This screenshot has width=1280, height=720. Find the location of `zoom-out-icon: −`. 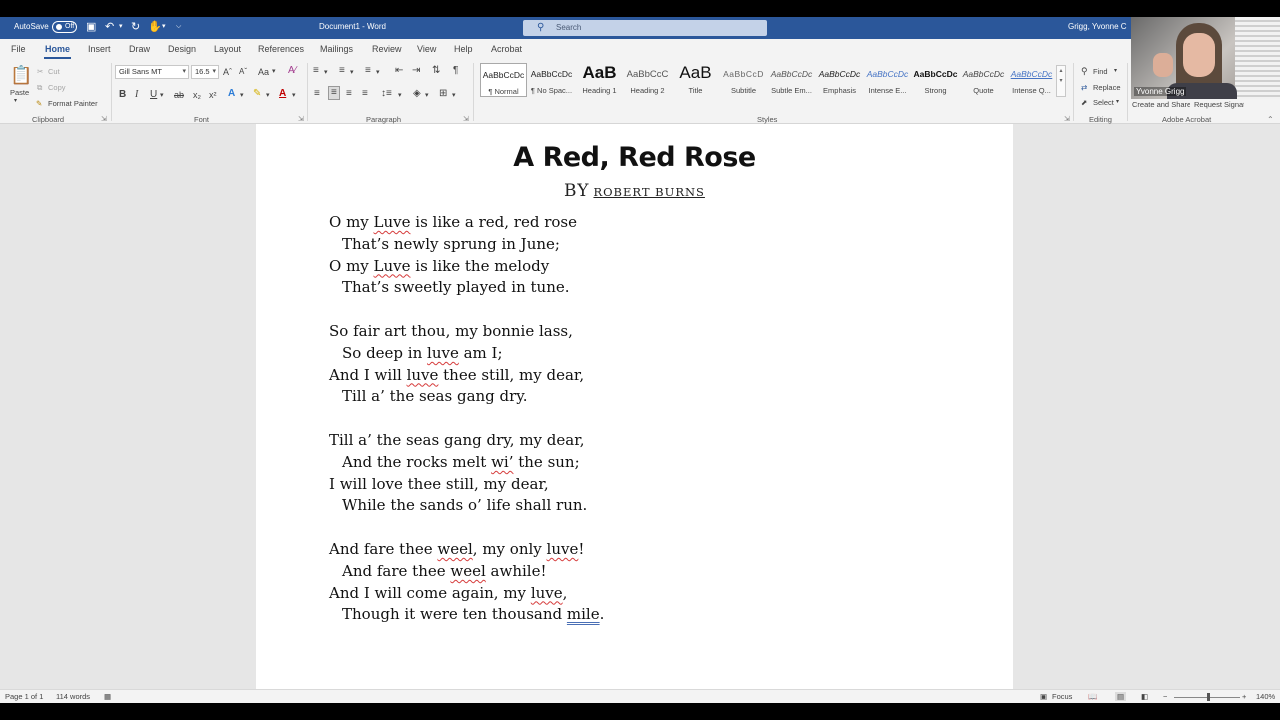

zoom-out-icon: − is located at coordinates (1165, 696).